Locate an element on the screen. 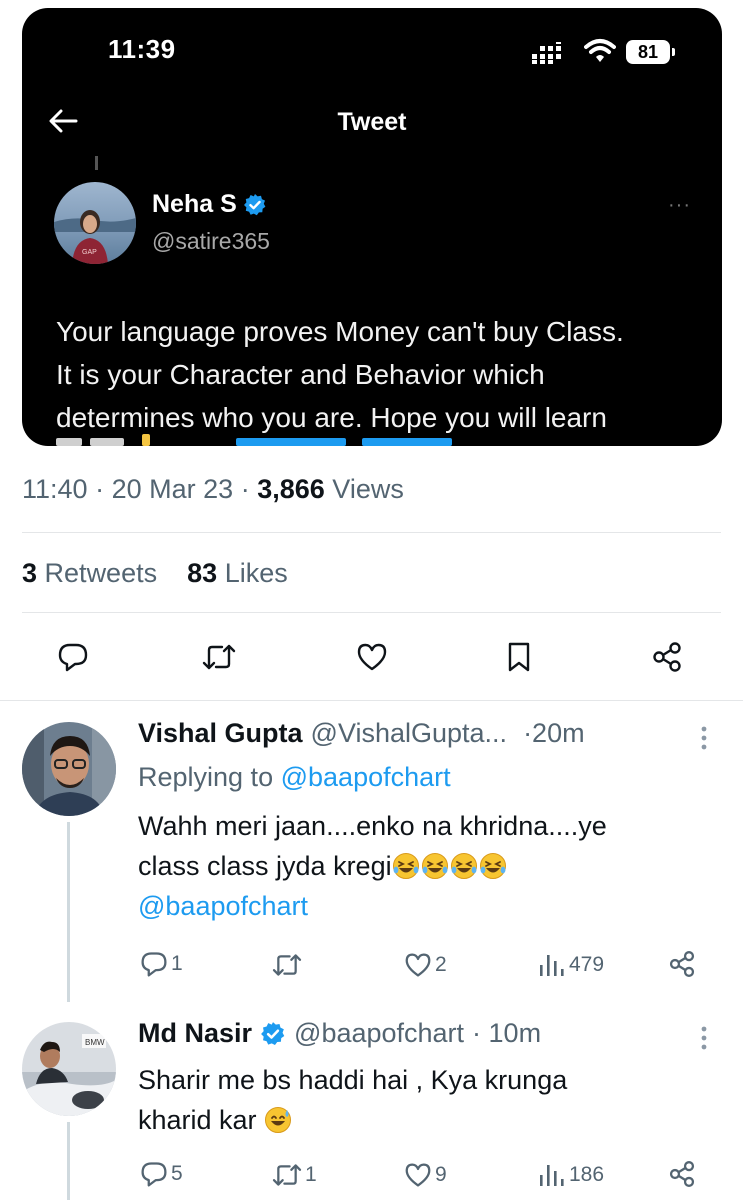  battery-indicator: 81 is located at coordinates (650, 52).